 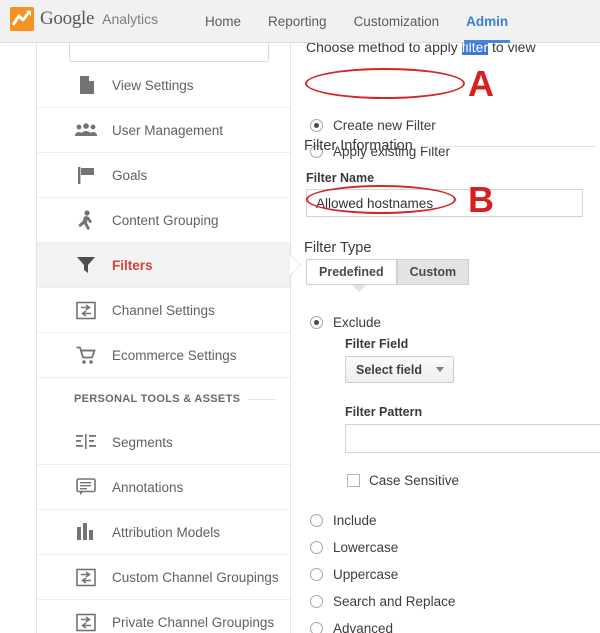 What do you see at coordinates (86, 130) in the screenshot?
I see `people-icon` at bounding box center [86, 130].